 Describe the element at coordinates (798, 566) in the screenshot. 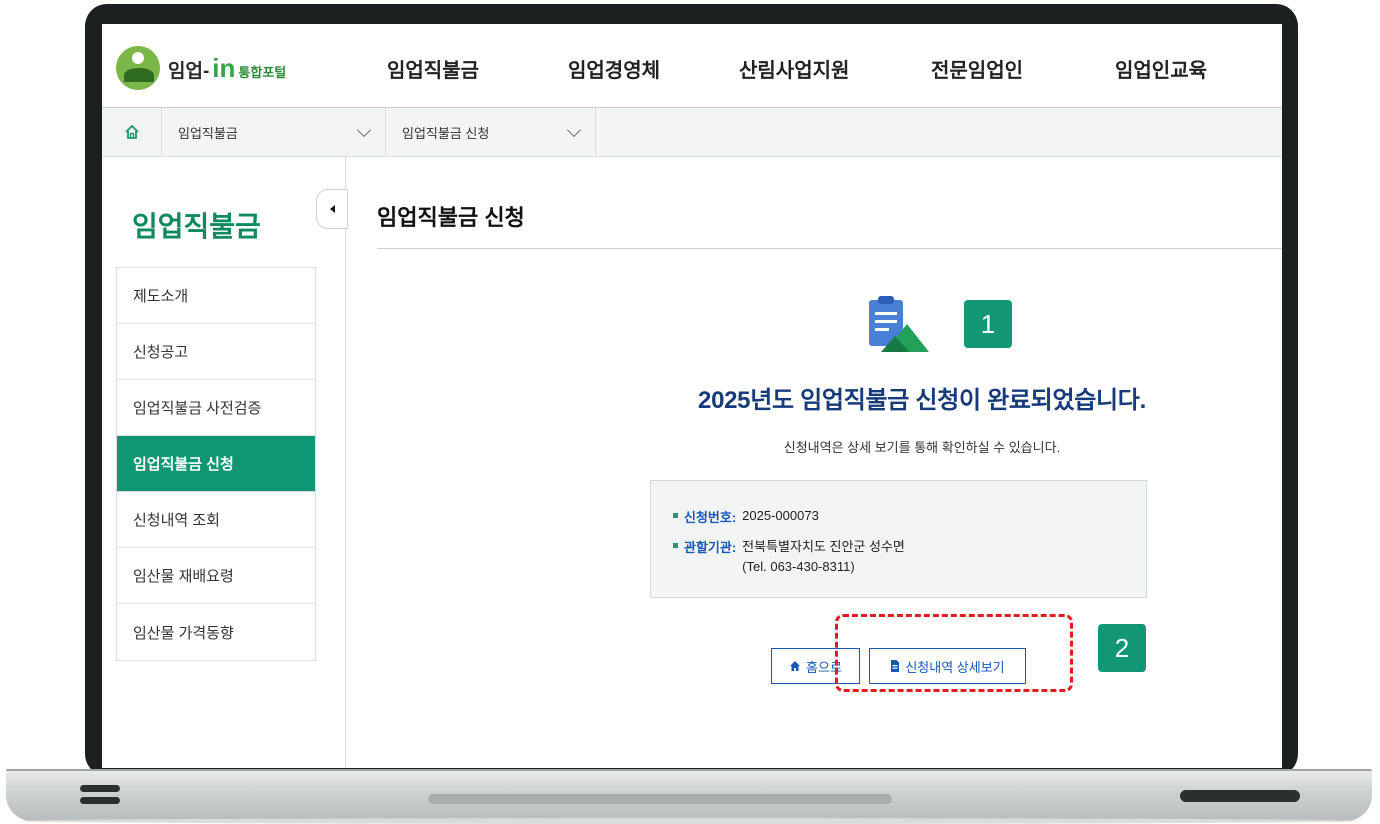

I see `agency-tel: (Tel. 063-430-8311)` at that location.